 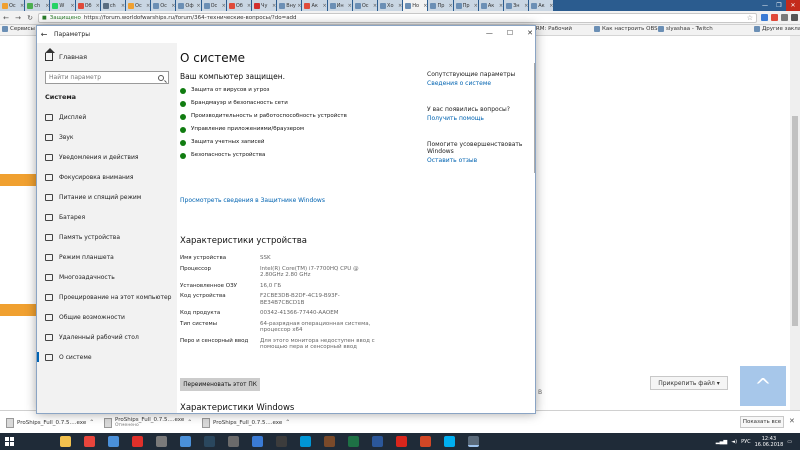 I want to click on word-icon, so click(x=377, y=441).